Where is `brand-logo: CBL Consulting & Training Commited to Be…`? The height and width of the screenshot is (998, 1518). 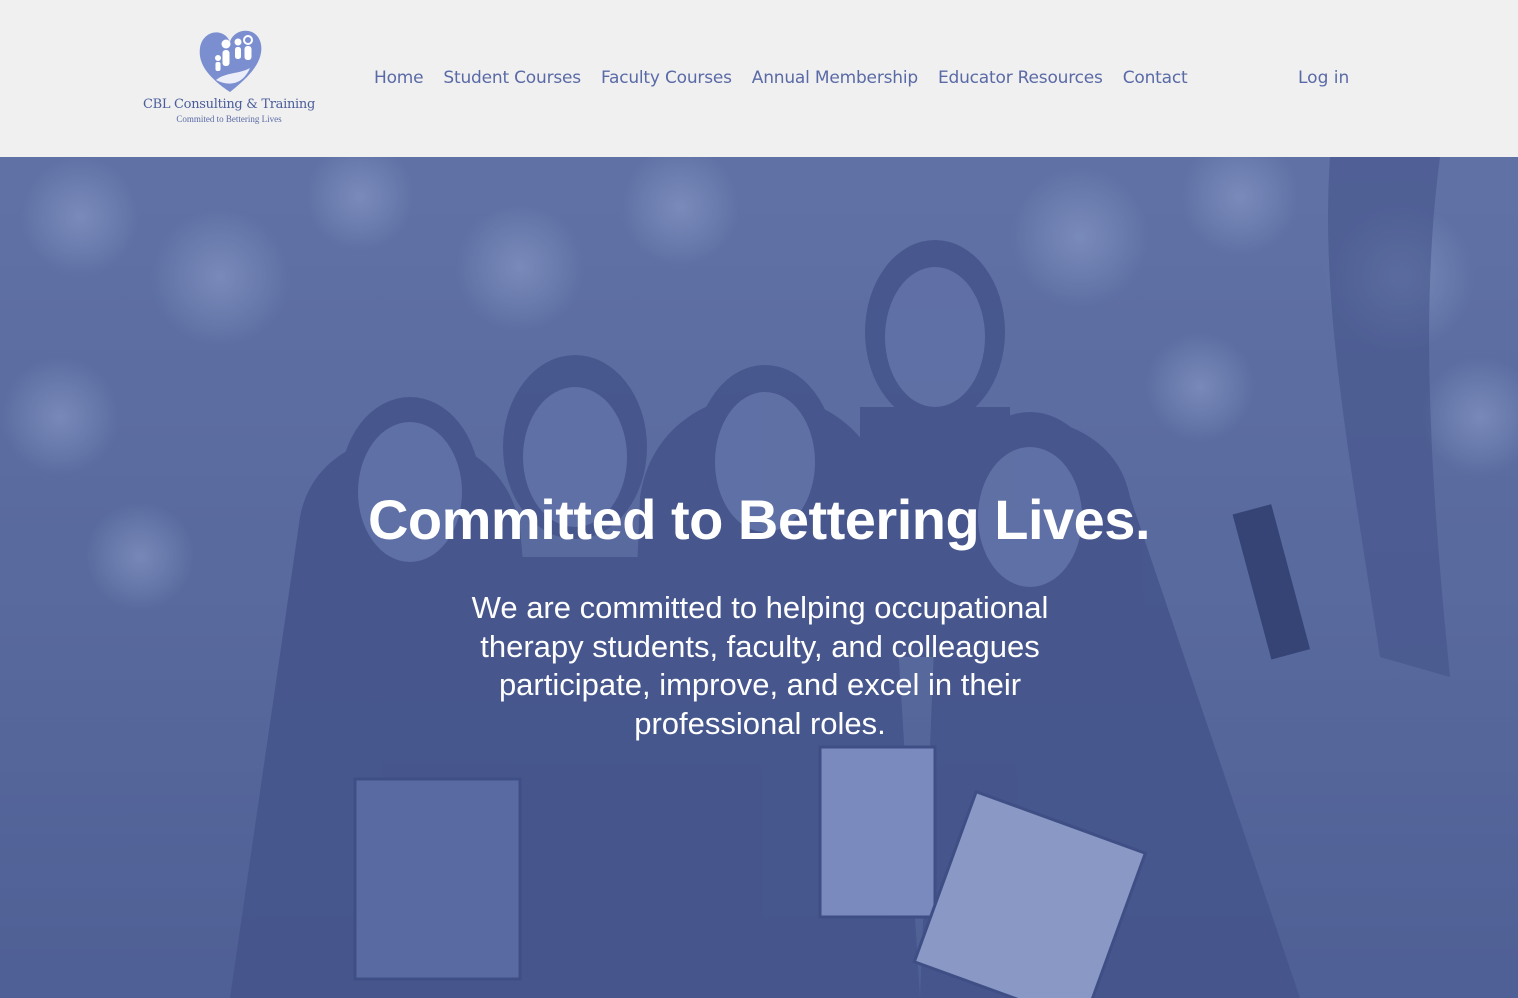 brand-logo: CBL Consulting & Training Commited to Be… is located at coordinates (229, 78).